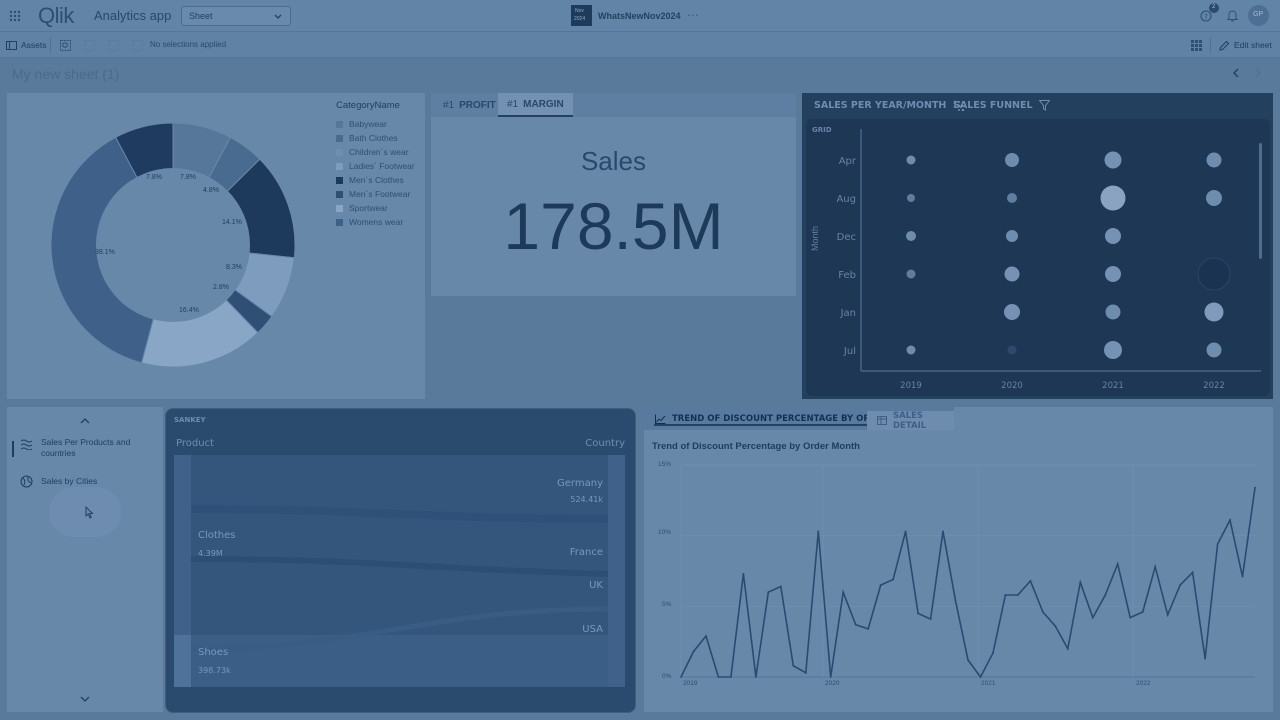 This screenshot has width=1280, height=720. I want to click on legend-item: Children´s wear, so click(375, 152).